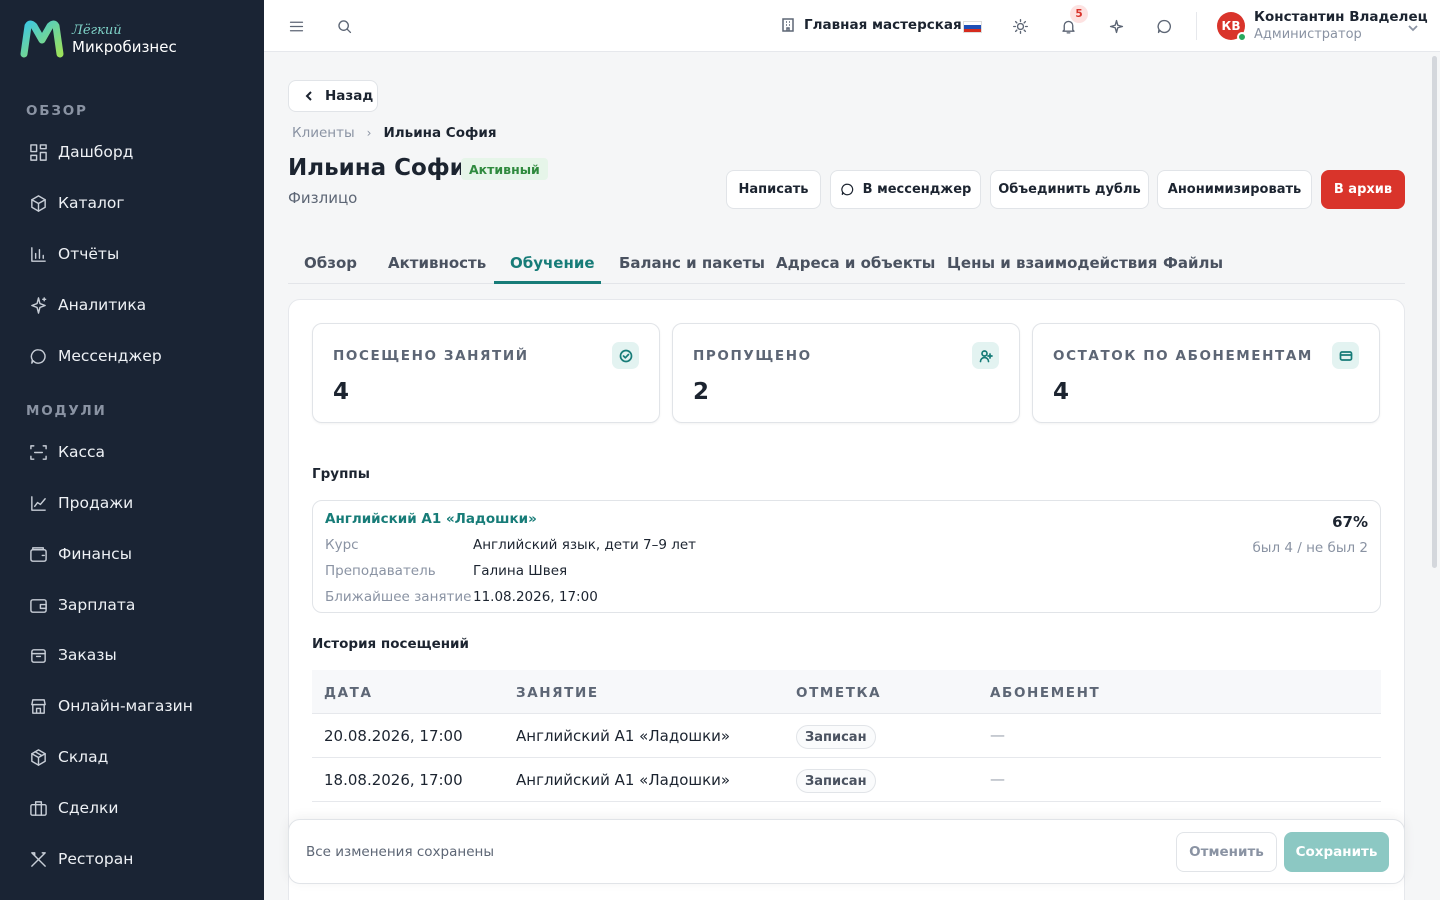  What do you see at coordinates (431, 356) in the screenshot?
I see `stat-label: ПОСЕЩЕНО ЗАНЯТИЙ` at bounding box center [431, 356].